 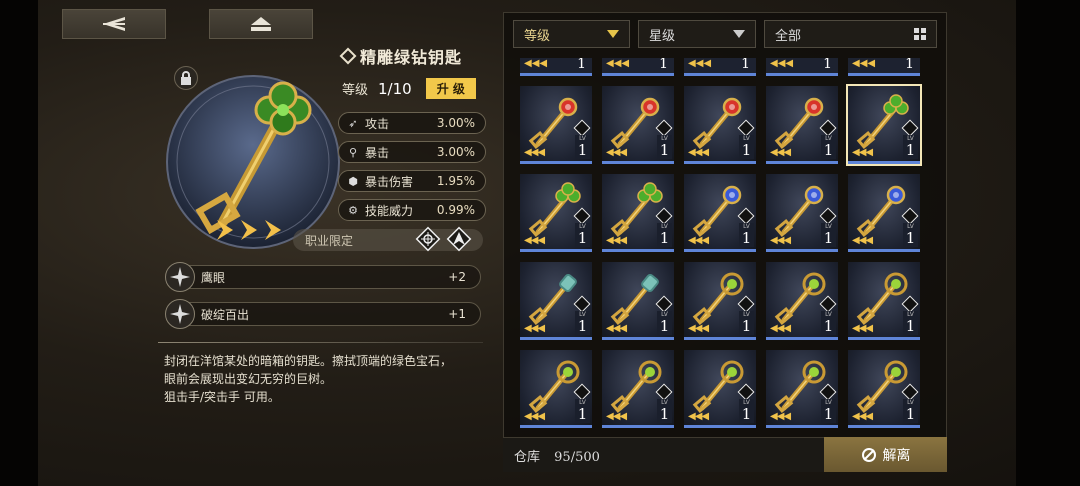 I want to click on diamond-icon, so click(x=348, y=56).